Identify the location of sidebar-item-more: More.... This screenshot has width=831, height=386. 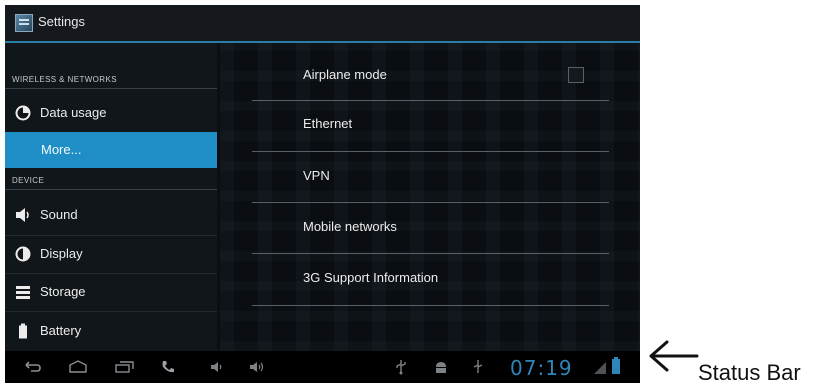
(111, 150).